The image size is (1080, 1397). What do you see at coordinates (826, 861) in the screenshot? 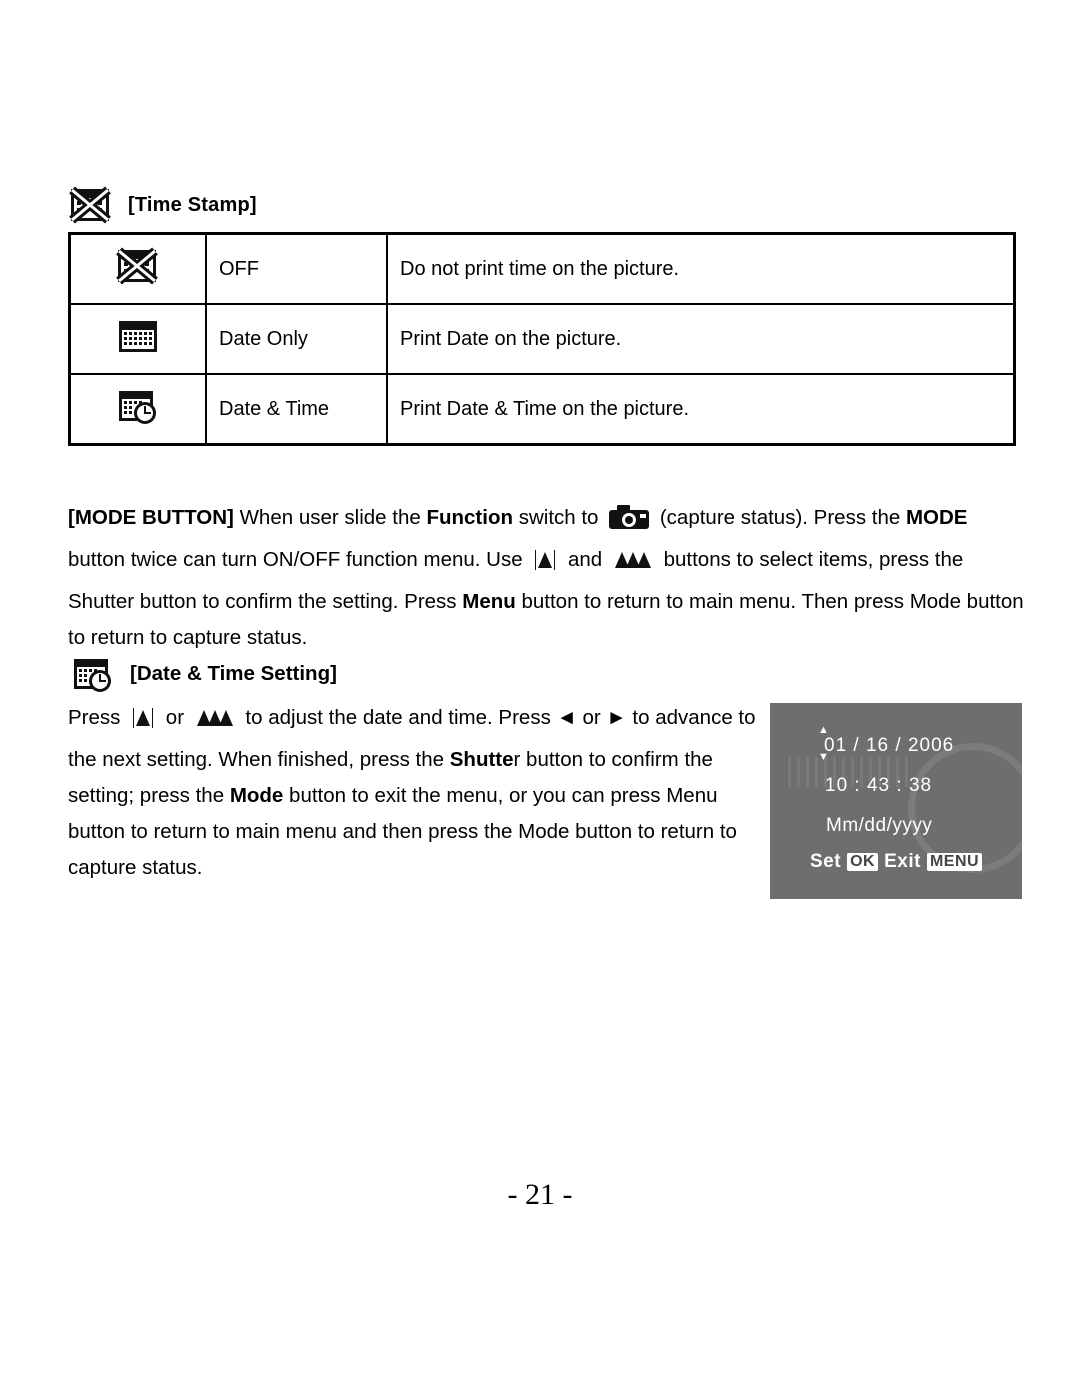
I see `lcd-set-label: Set` at bounding box center [826, 861].